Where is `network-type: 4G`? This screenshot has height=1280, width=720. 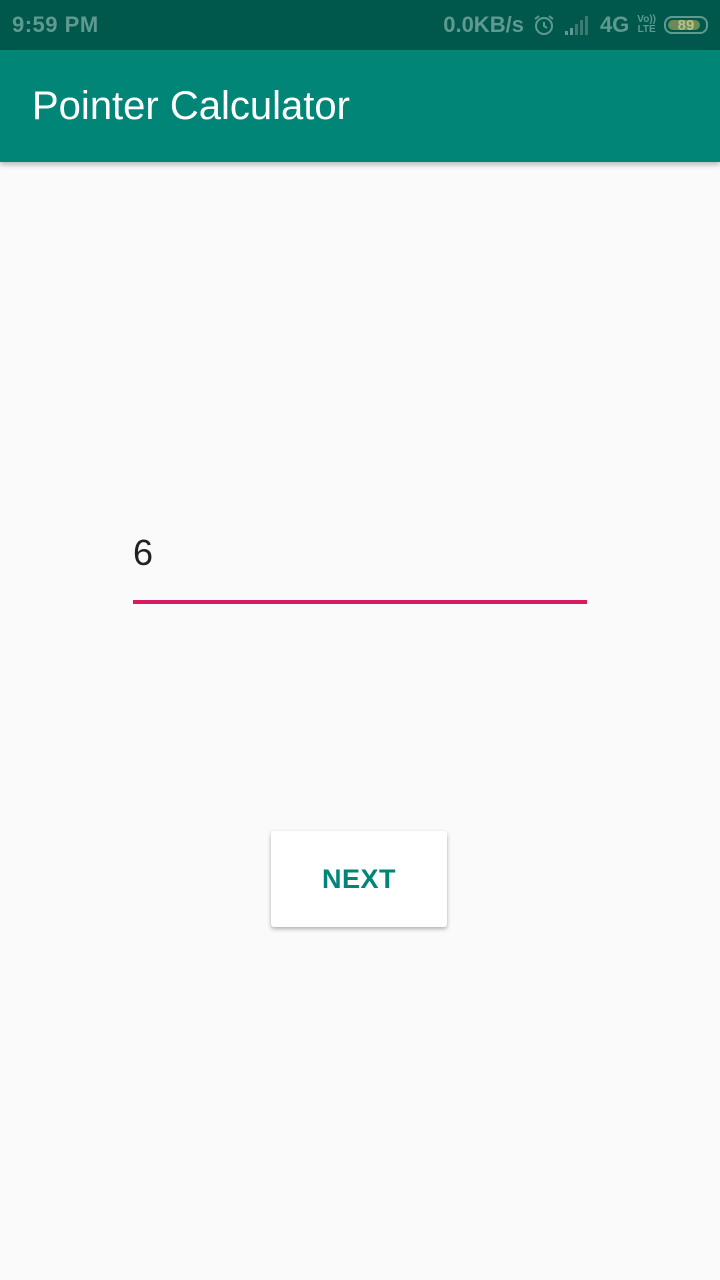
network-type: 4G is located at coordinates (614, 24).